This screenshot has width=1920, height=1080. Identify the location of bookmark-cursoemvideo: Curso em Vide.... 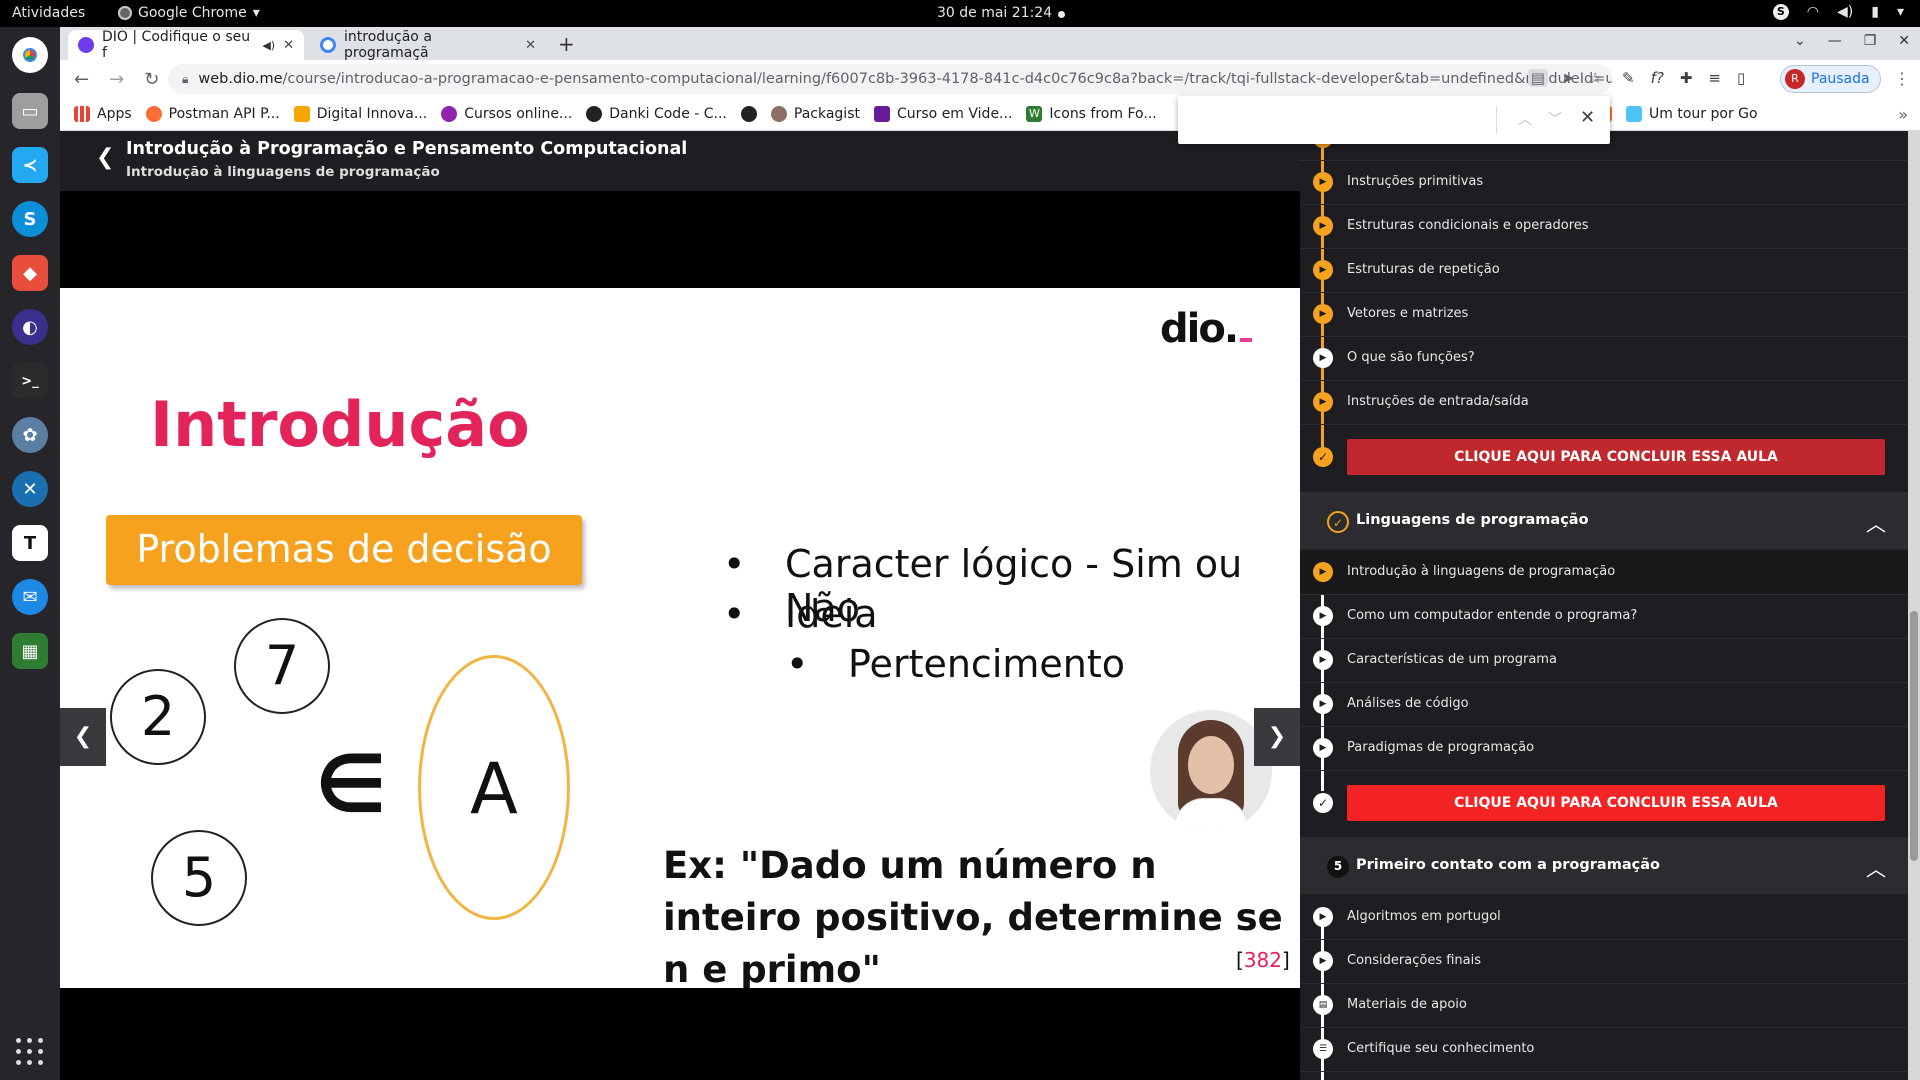
(942, 114).